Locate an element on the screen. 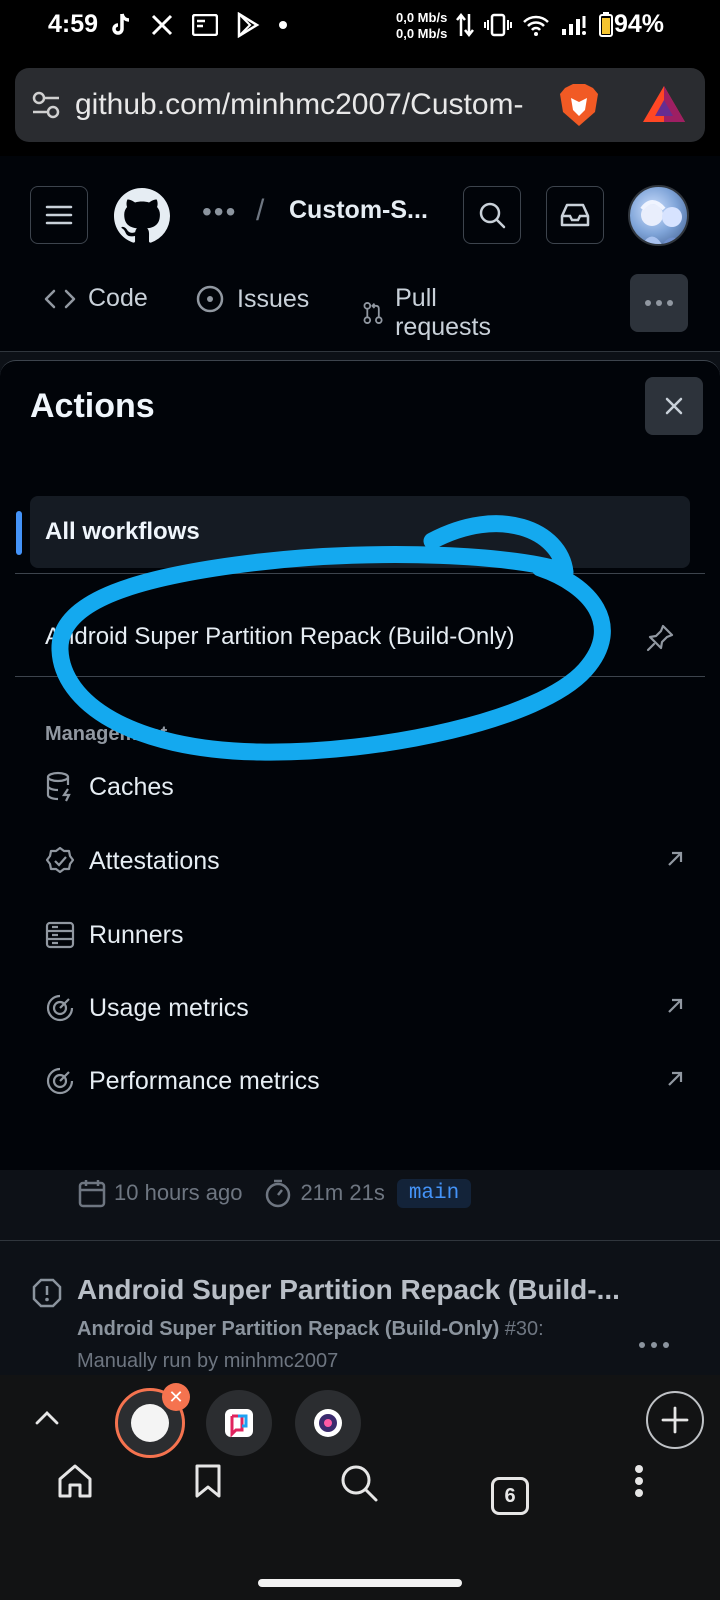  pin-icon is located at coordinates (660, 638).